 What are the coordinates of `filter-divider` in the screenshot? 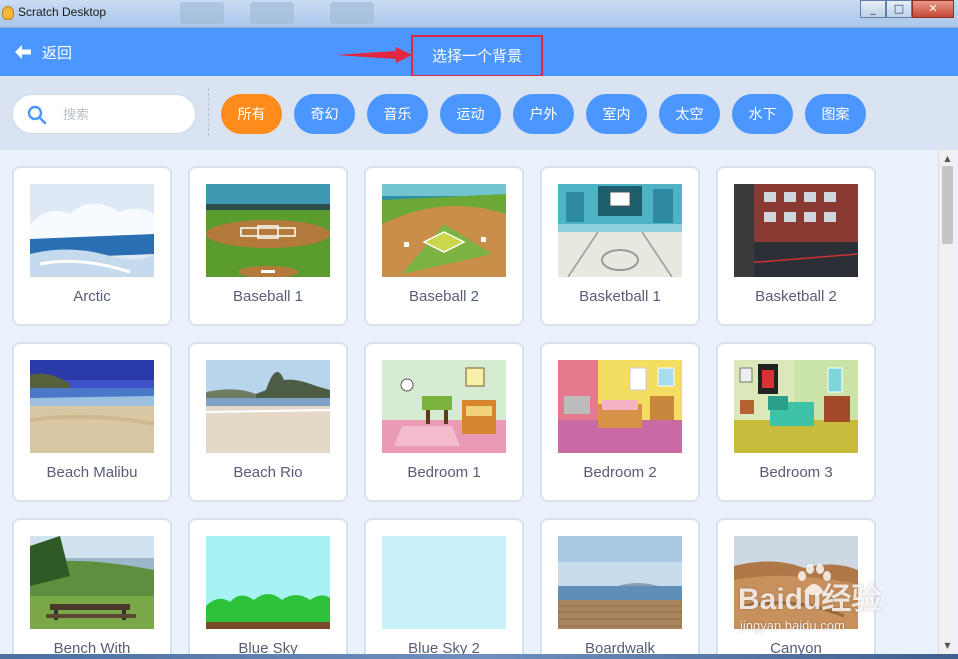 It's located at (208, 112).